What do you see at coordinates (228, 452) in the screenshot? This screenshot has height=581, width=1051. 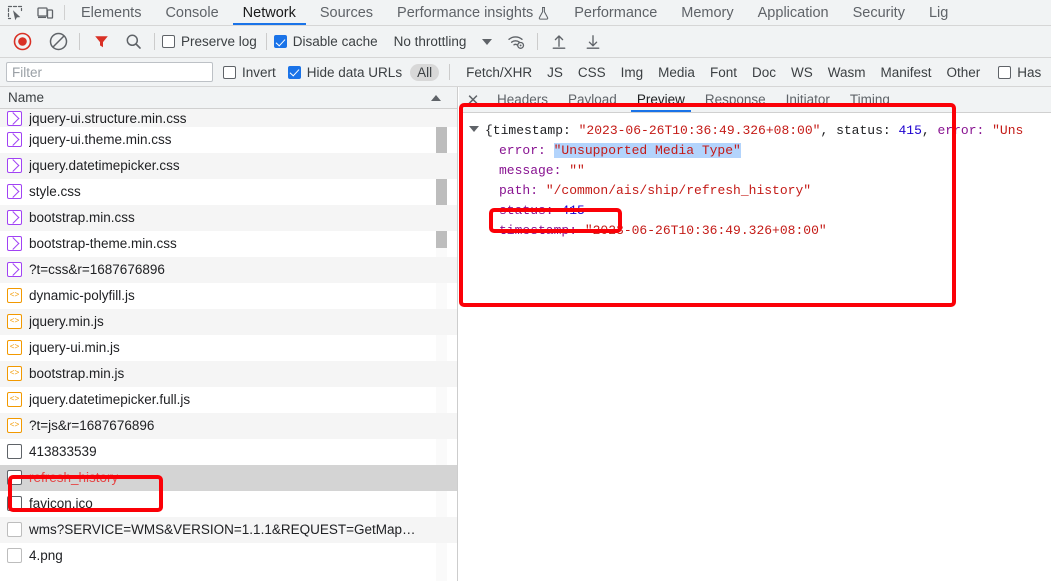 I see `table-row: 413833539` at bounding box center [228, 452].